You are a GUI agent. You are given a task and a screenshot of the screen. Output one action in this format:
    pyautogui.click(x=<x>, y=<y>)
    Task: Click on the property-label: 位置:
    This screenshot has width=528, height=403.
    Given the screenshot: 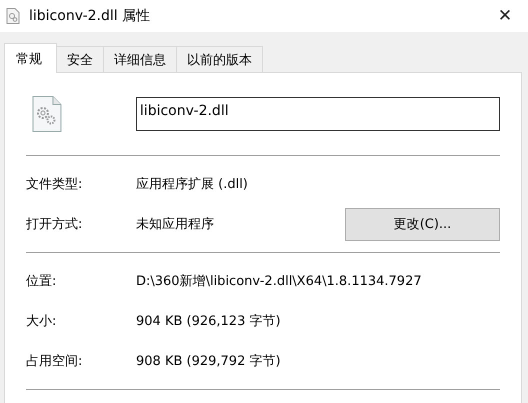 What is the action you would take?
    pyautogui.click(x=42, y=281)
    